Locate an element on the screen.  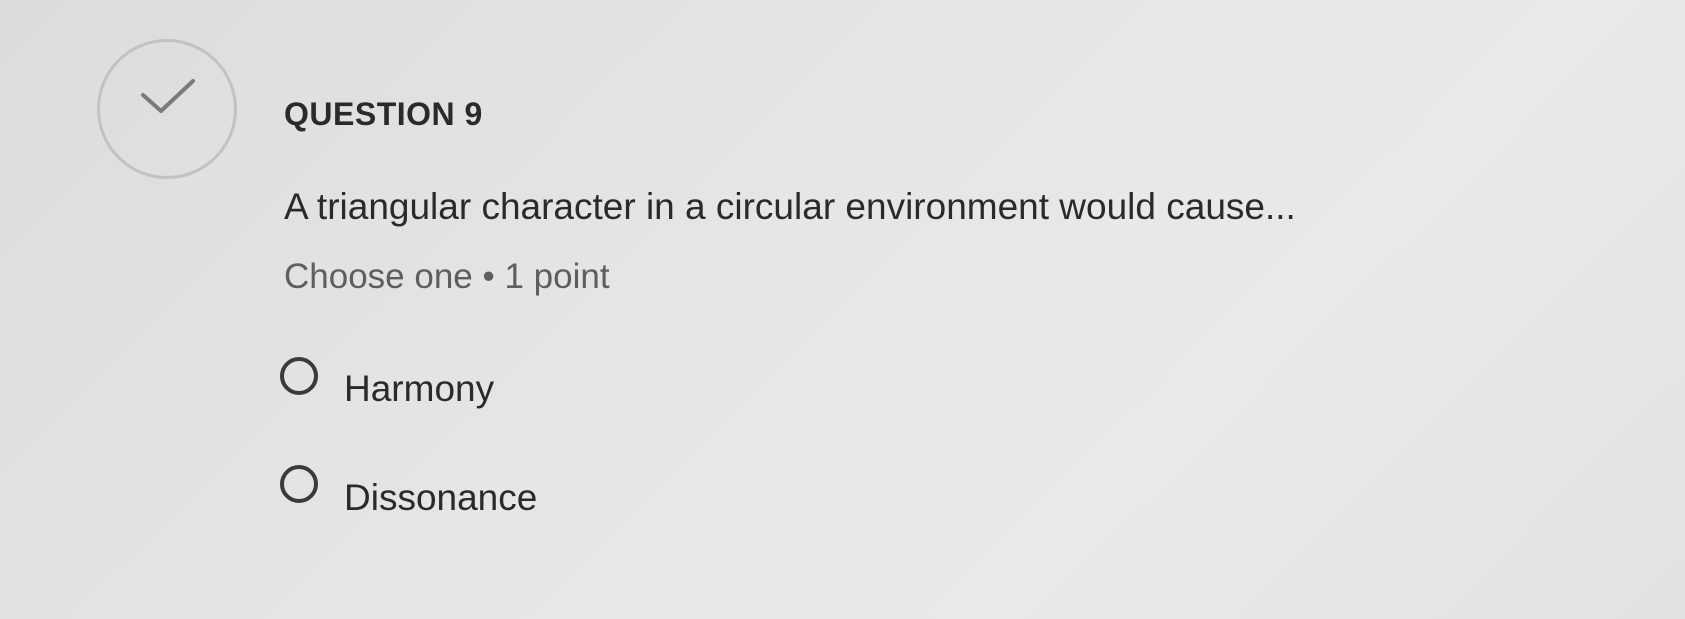
option-label: Harmony is located at coordinates (419, 388).